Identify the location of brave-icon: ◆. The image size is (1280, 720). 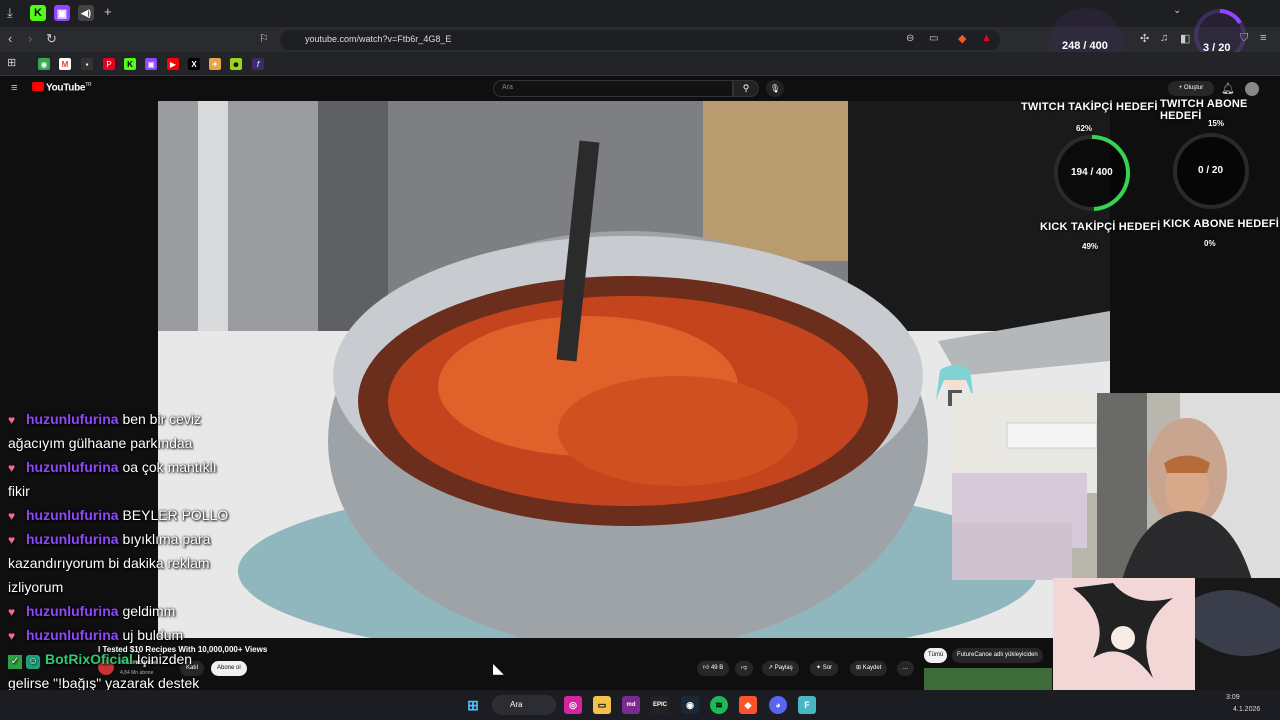
(748, 705).